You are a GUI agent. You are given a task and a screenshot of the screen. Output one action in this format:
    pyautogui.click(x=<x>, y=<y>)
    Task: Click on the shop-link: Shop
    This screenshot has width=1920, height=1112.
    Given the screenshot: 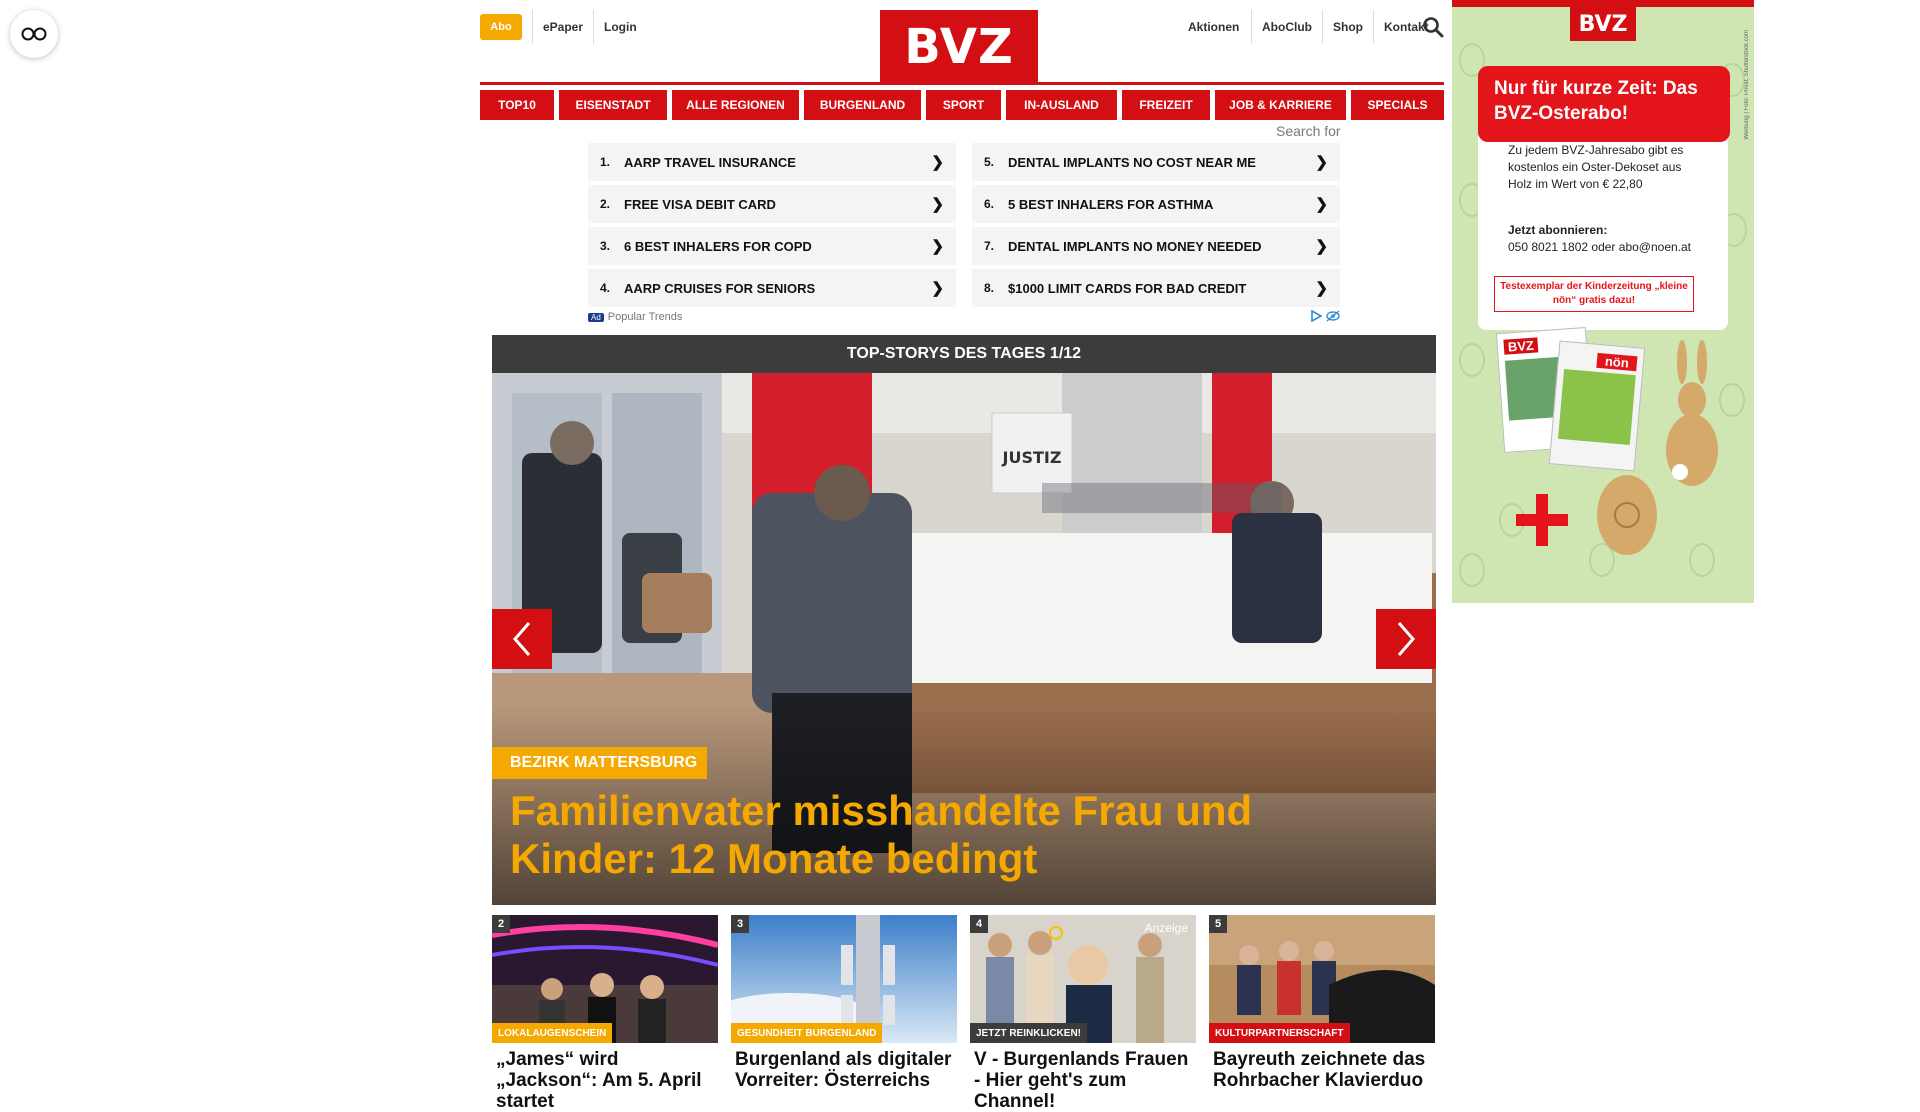 What is the action you would take?
    pyautogui.click(x=1348, y=27)
    